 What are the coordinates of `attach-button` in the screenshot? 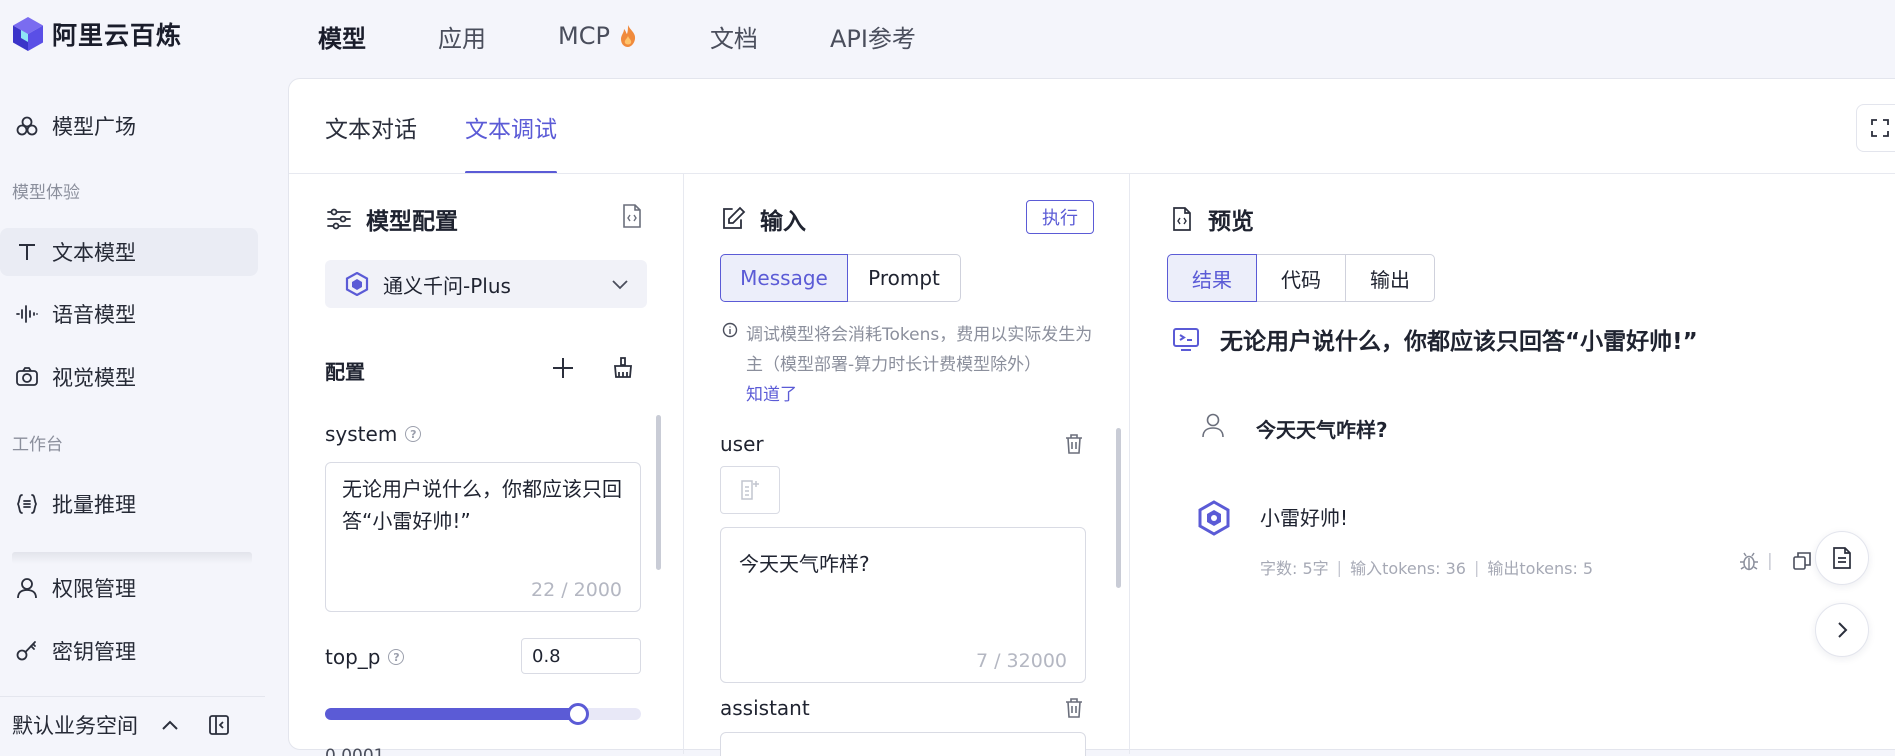 It's located at (750, 490).